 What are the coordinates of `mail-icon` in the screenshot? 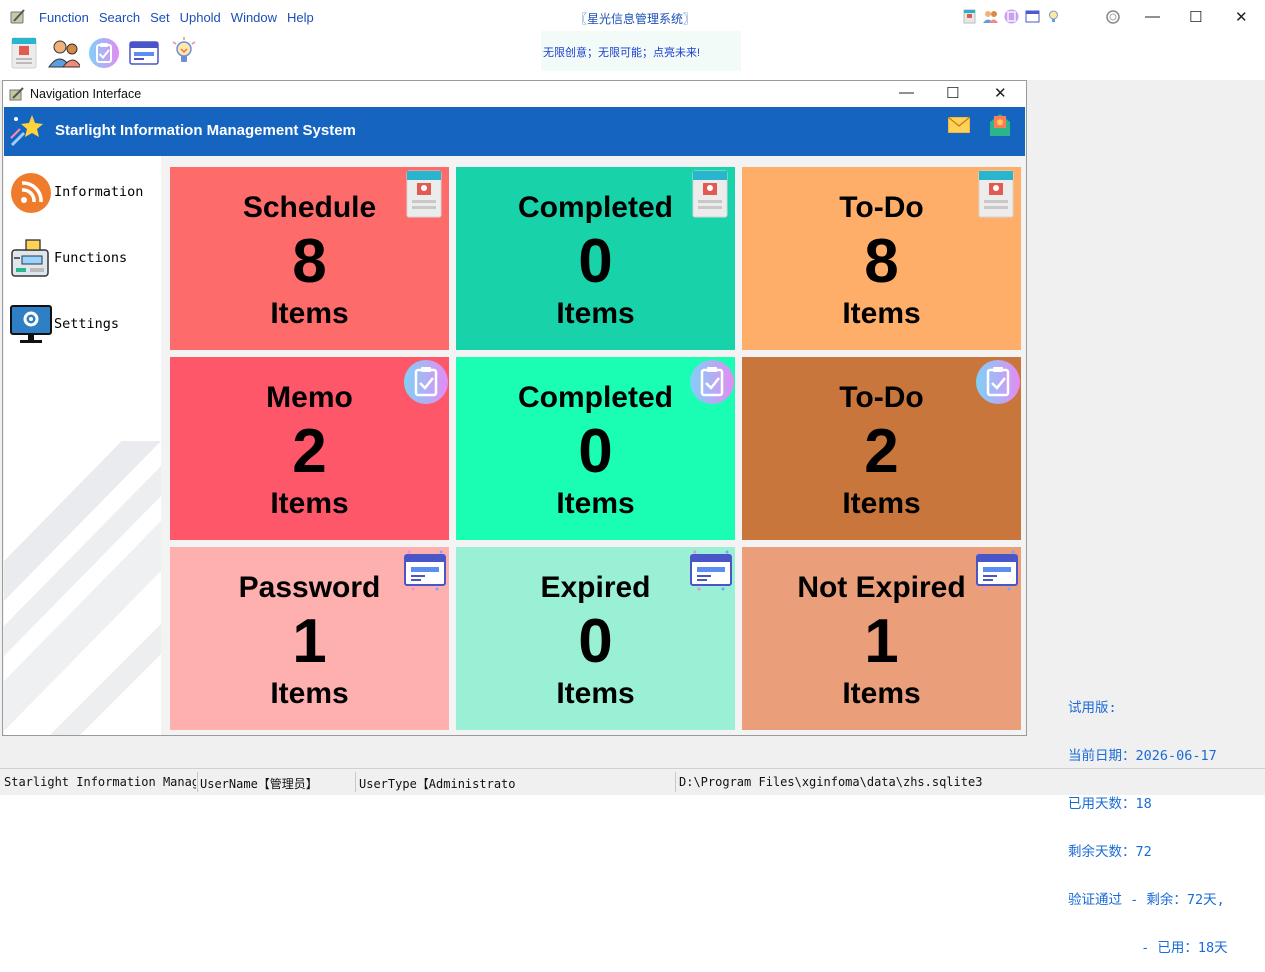 It's located at (959, 125).